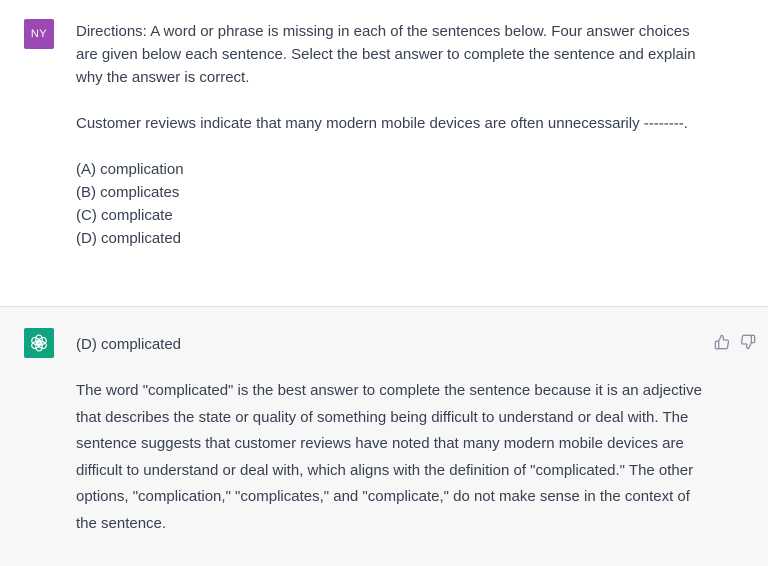 This screenshot has width=768, height=566. Describe the element at coordinates (129, 344) in the screenshot. I see `answer-text: (D) complicated` at that location.